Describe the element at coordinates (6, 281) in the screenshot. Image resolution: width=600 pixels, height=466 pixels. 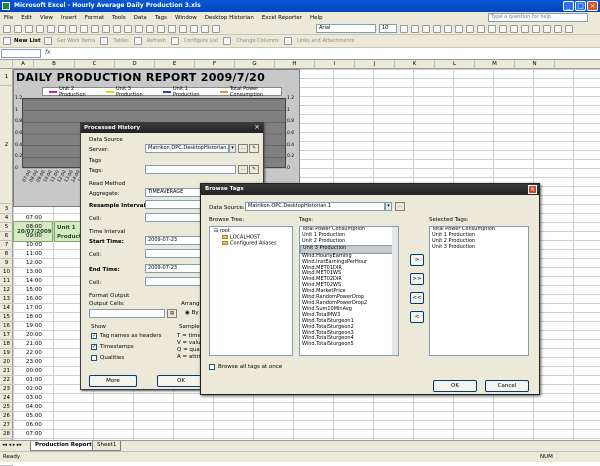
I see `row-header: 11` at that location.